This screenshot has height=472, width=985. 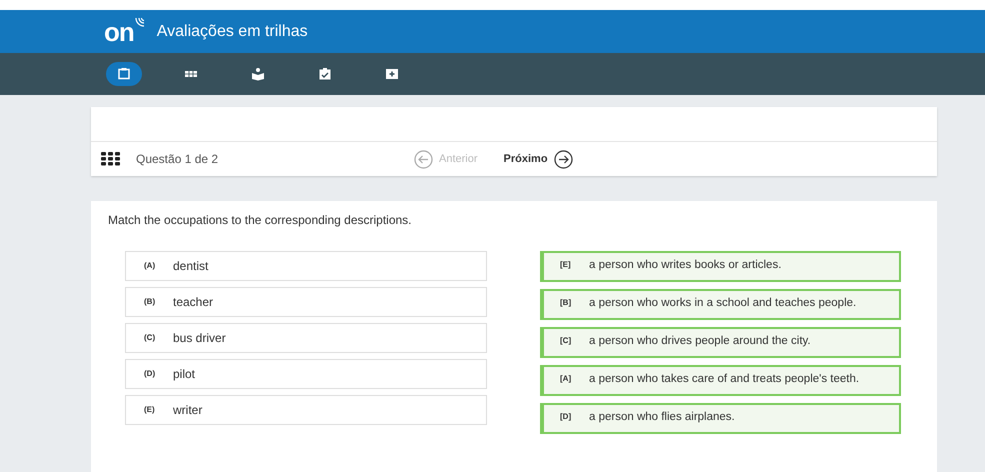 I want to click on app-logo: on, so click(x=119, y=31).